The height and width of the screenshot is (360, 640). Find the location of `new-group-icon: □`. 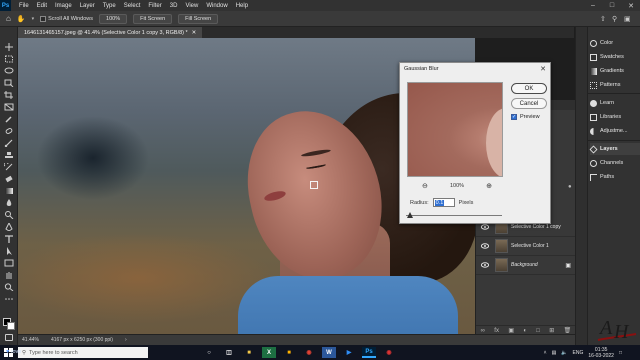

new-group-icon: □ is located at coordinates (538, 331).